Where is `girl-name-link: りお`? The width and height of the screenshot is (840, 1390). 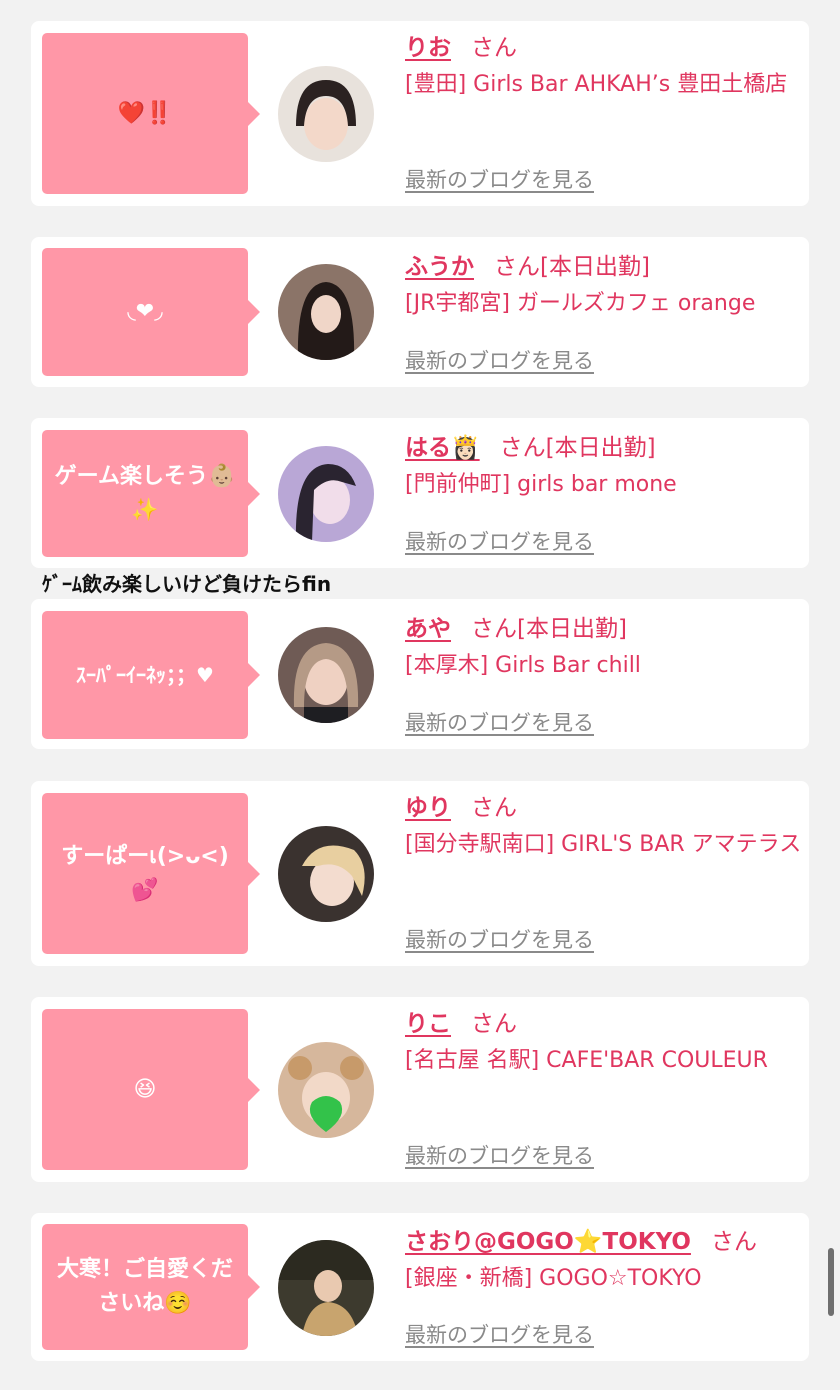 girl-name-link: りお is located at coordinates (428, 48).